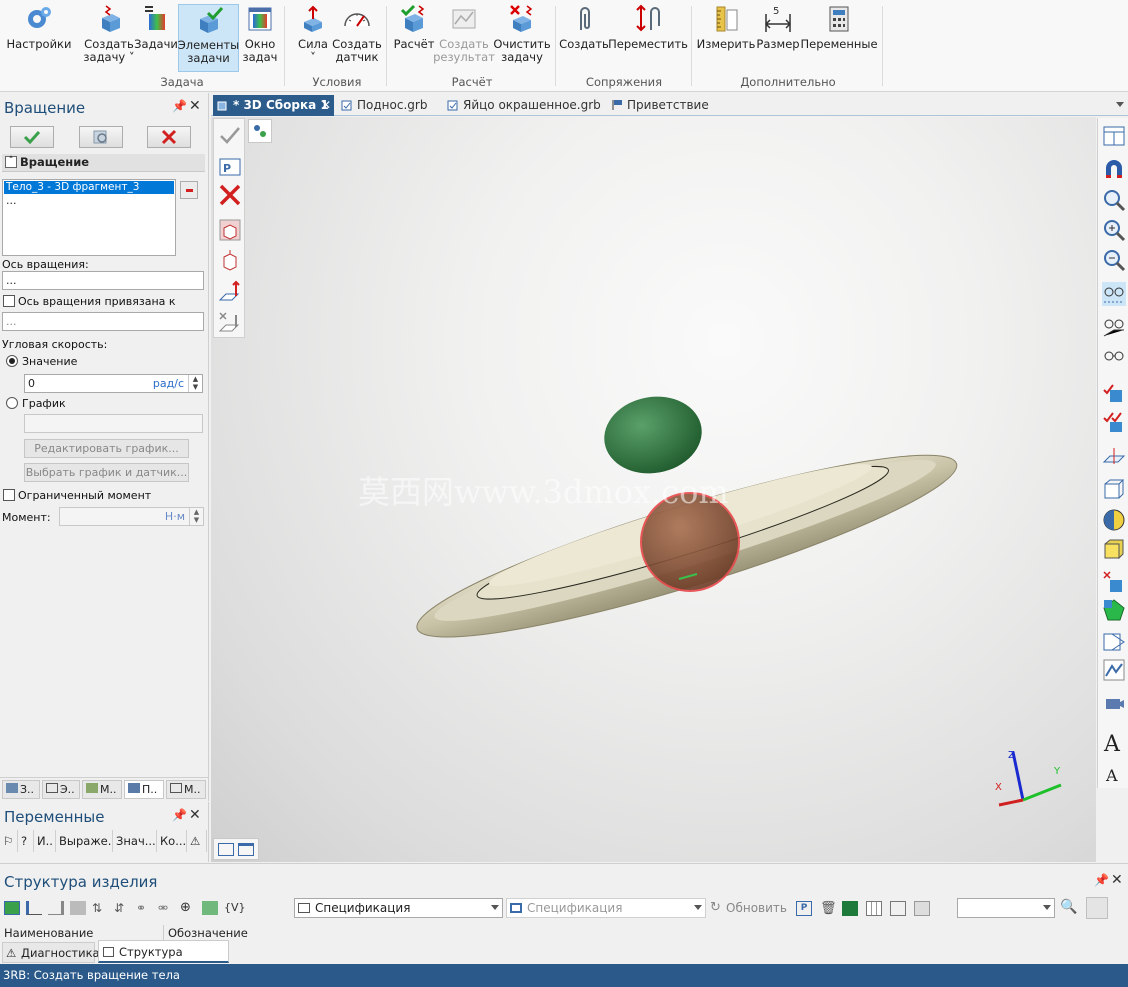 The image size is (1128, 987). Describe the element at coordinates (1114, 356) in the screenshot. I see `glasses-icon` at that location.